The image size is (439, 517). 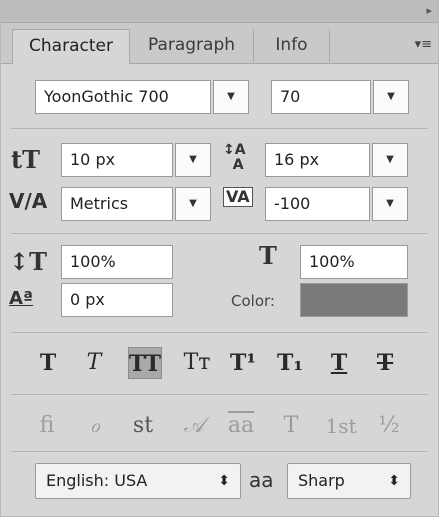 What do you see at coordinates (21, 298) in the screenshot?
I see `baseline-shift-icon: Aª` at bounding box center [21, 298].